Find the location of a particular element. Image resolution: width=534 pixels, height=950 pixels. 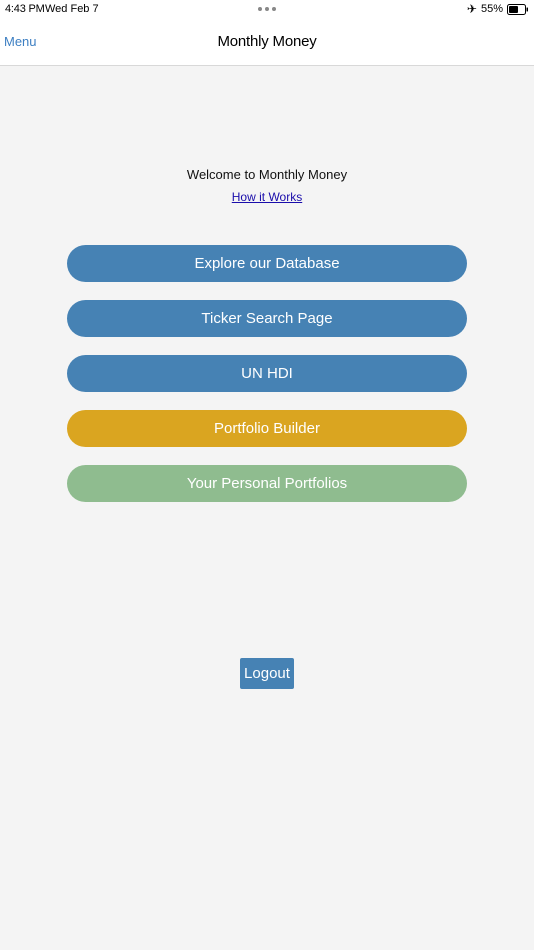

battery-icon is located at coordinates (518, 9).